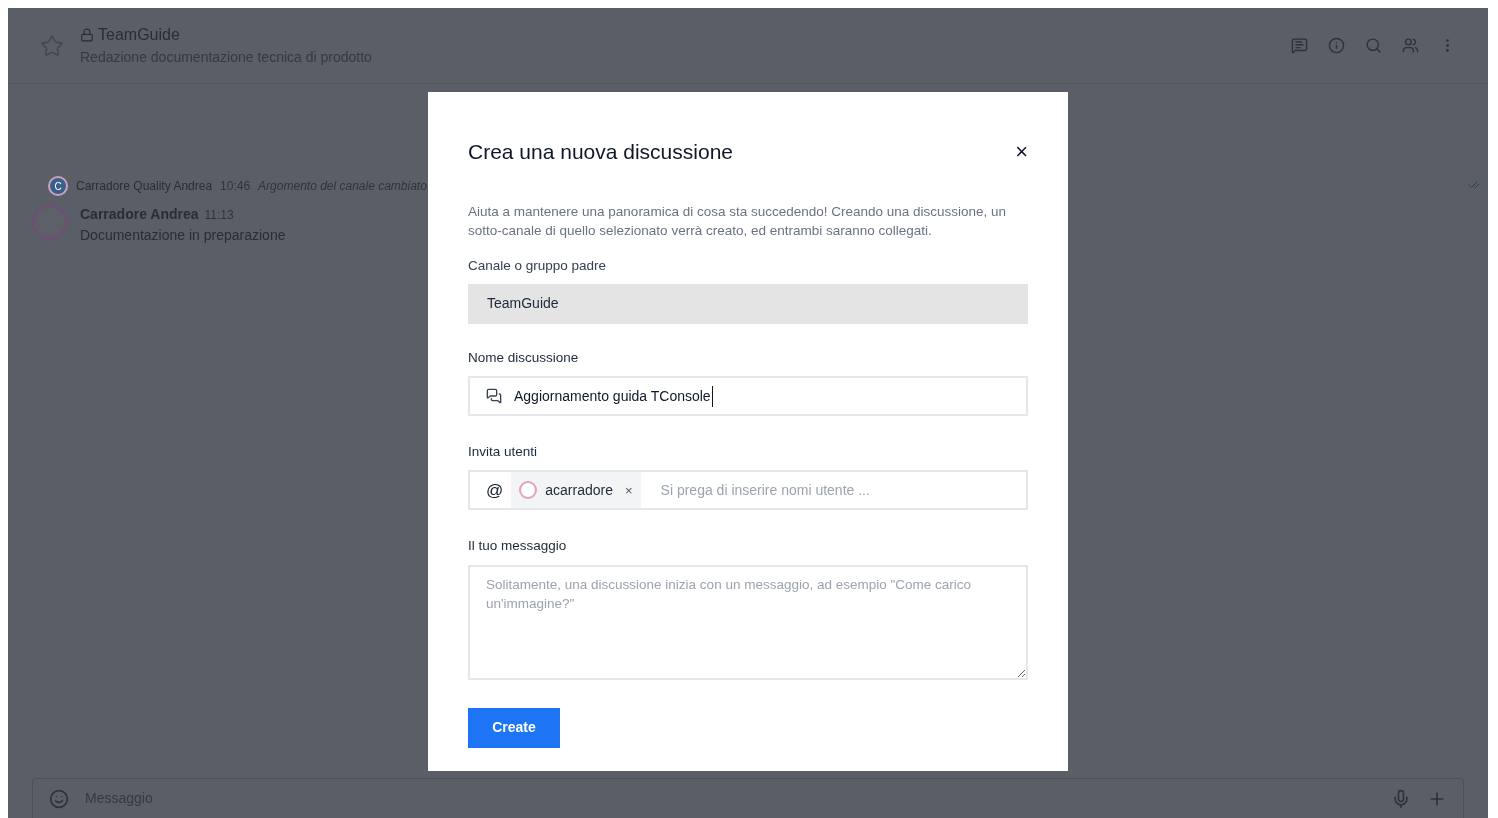 The width and height of the screenshot is (1498, 818). I want to click on avatar, so click(528, 490).